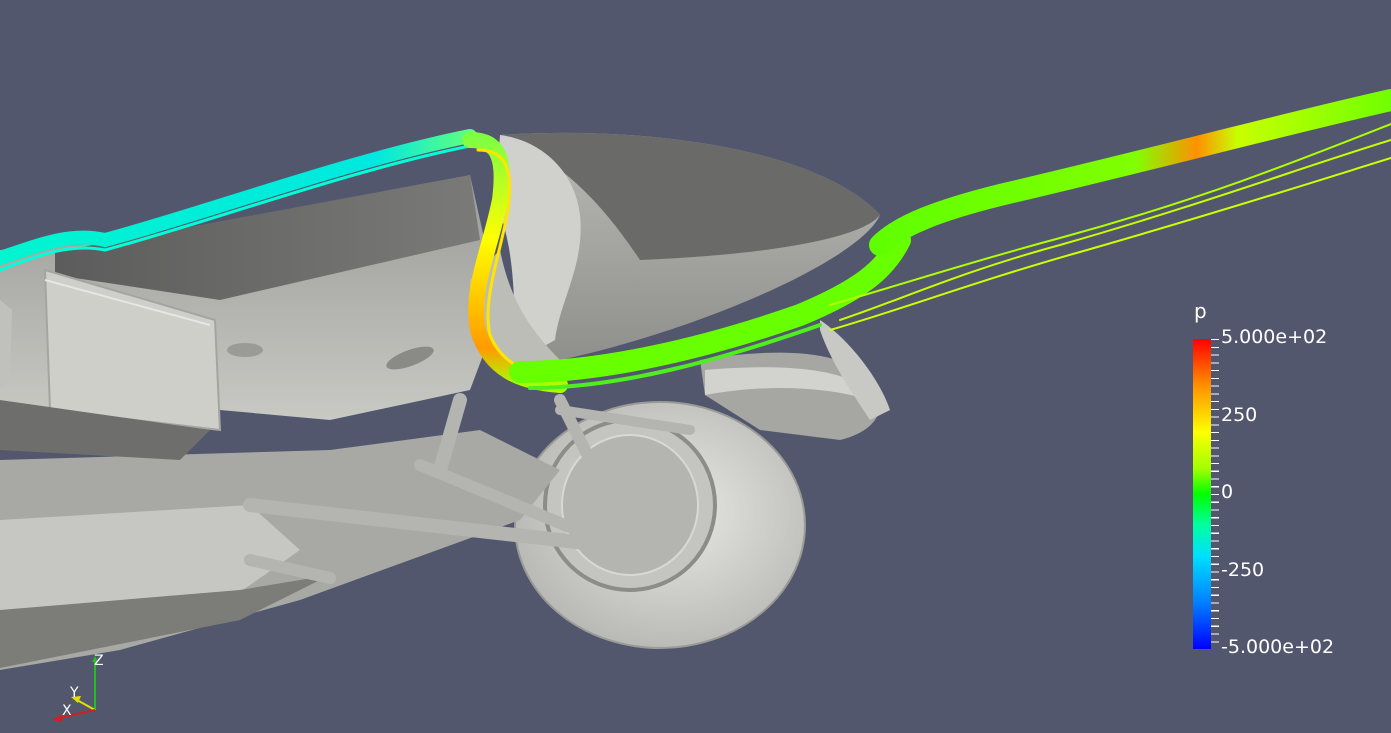 This screenshot has width=1391, height=733. I want to click on legend-label-max: 5.000e+02, so click(1274, 337).